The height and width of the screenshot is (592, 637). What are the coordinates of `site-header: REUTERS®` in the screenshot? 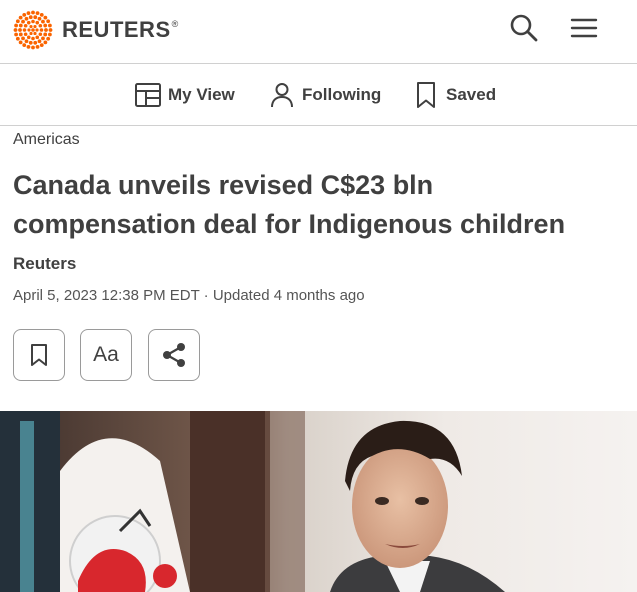 It's located at (318, 32).